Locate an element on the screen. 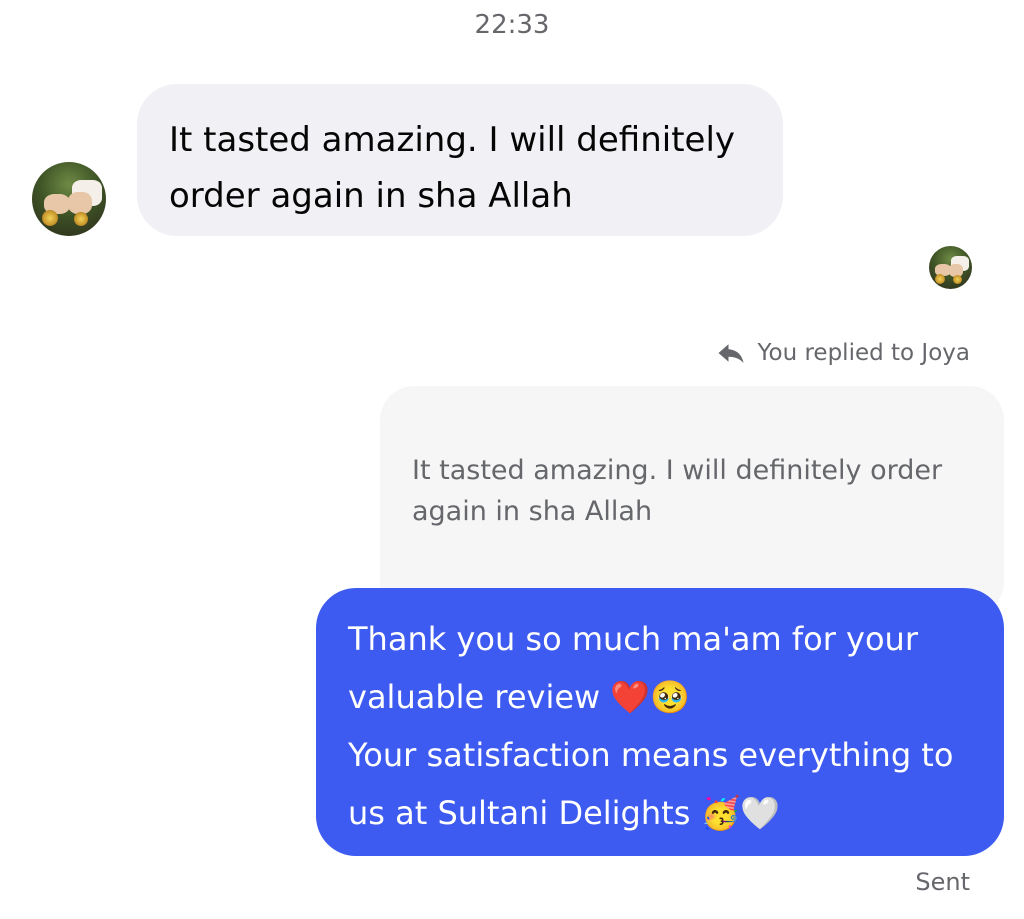 The width and height of the screenshot is (1024, 919). message-status: Sent is located at coordinates (942, 882).